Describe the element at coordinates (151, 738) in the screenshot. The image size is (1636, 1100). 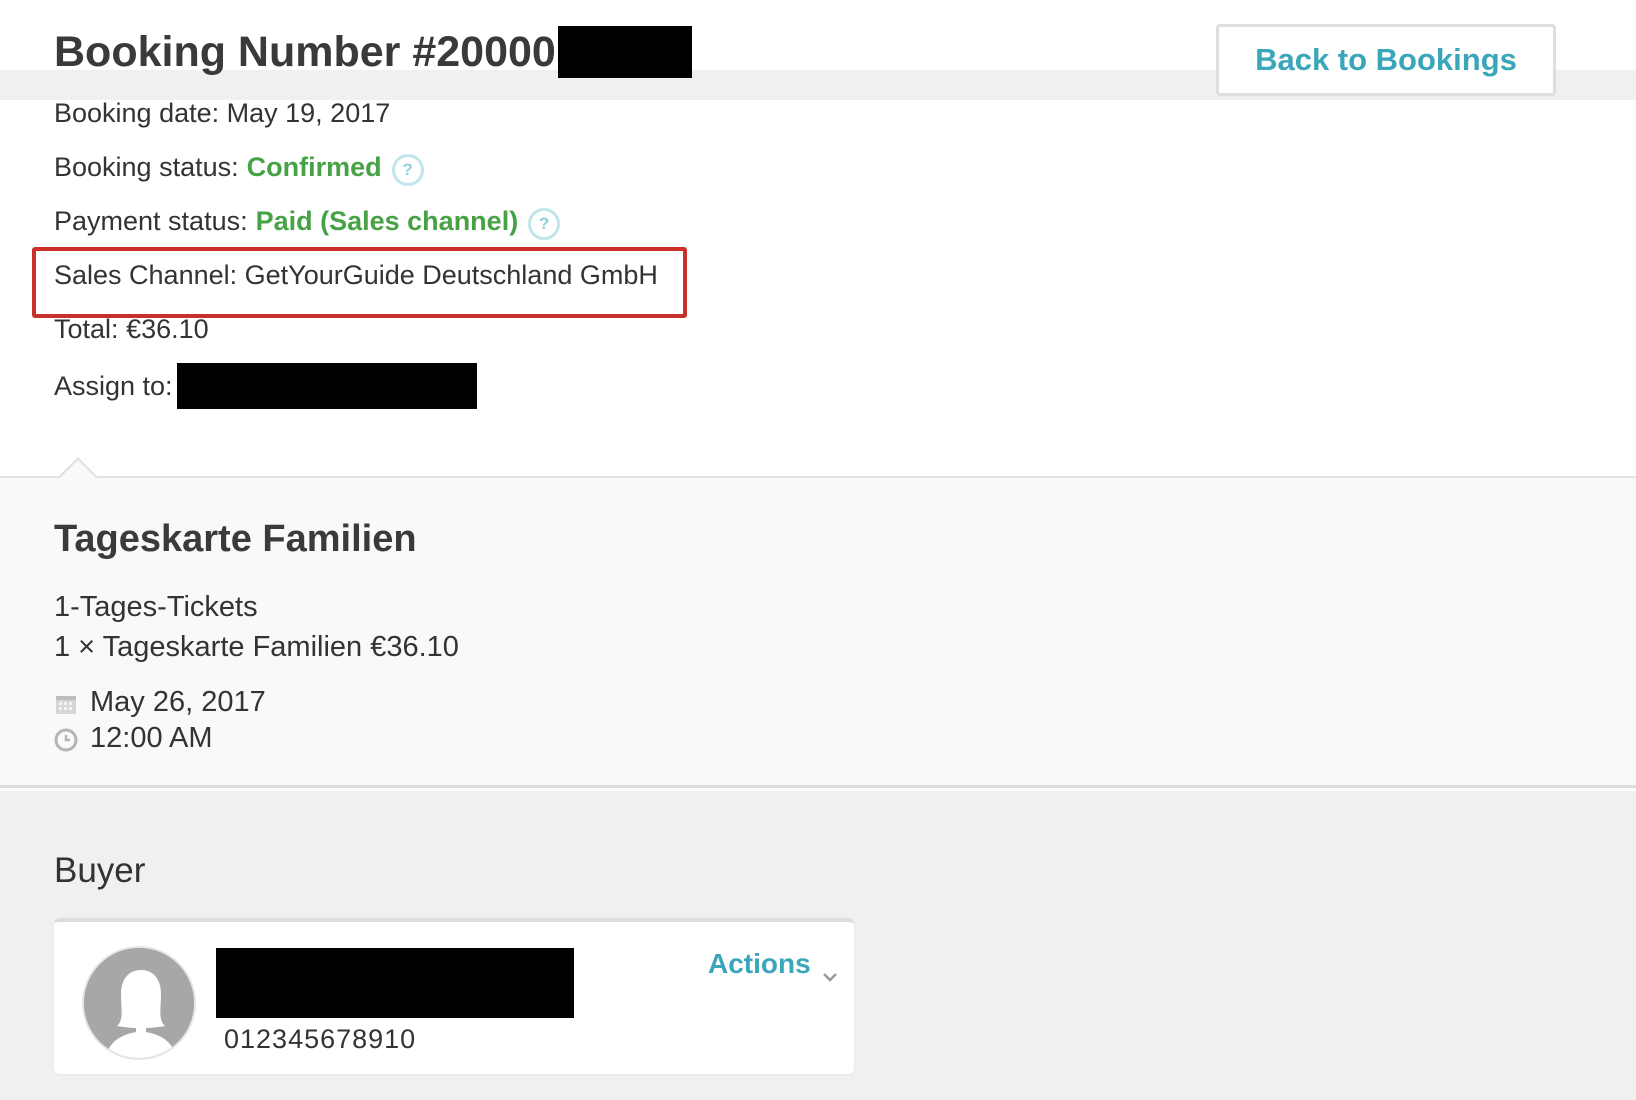
I see `product-time: 12:00 AM` at that location.